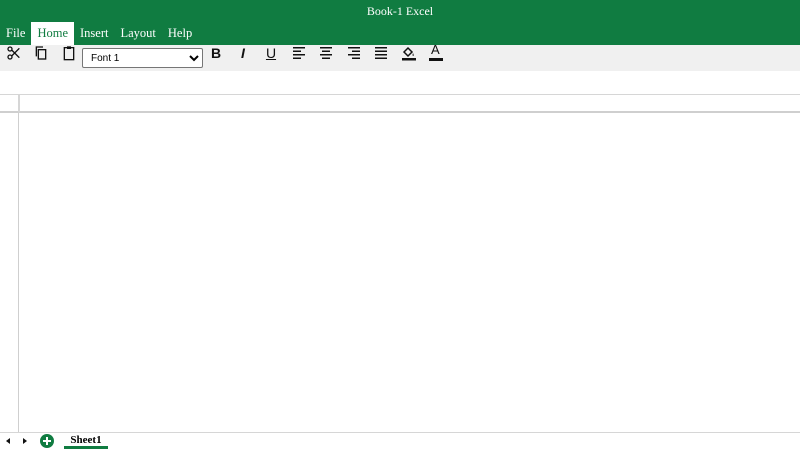 This screenshot has height=450, width=800. I want to click on font-color-bar, so click(436, 59).